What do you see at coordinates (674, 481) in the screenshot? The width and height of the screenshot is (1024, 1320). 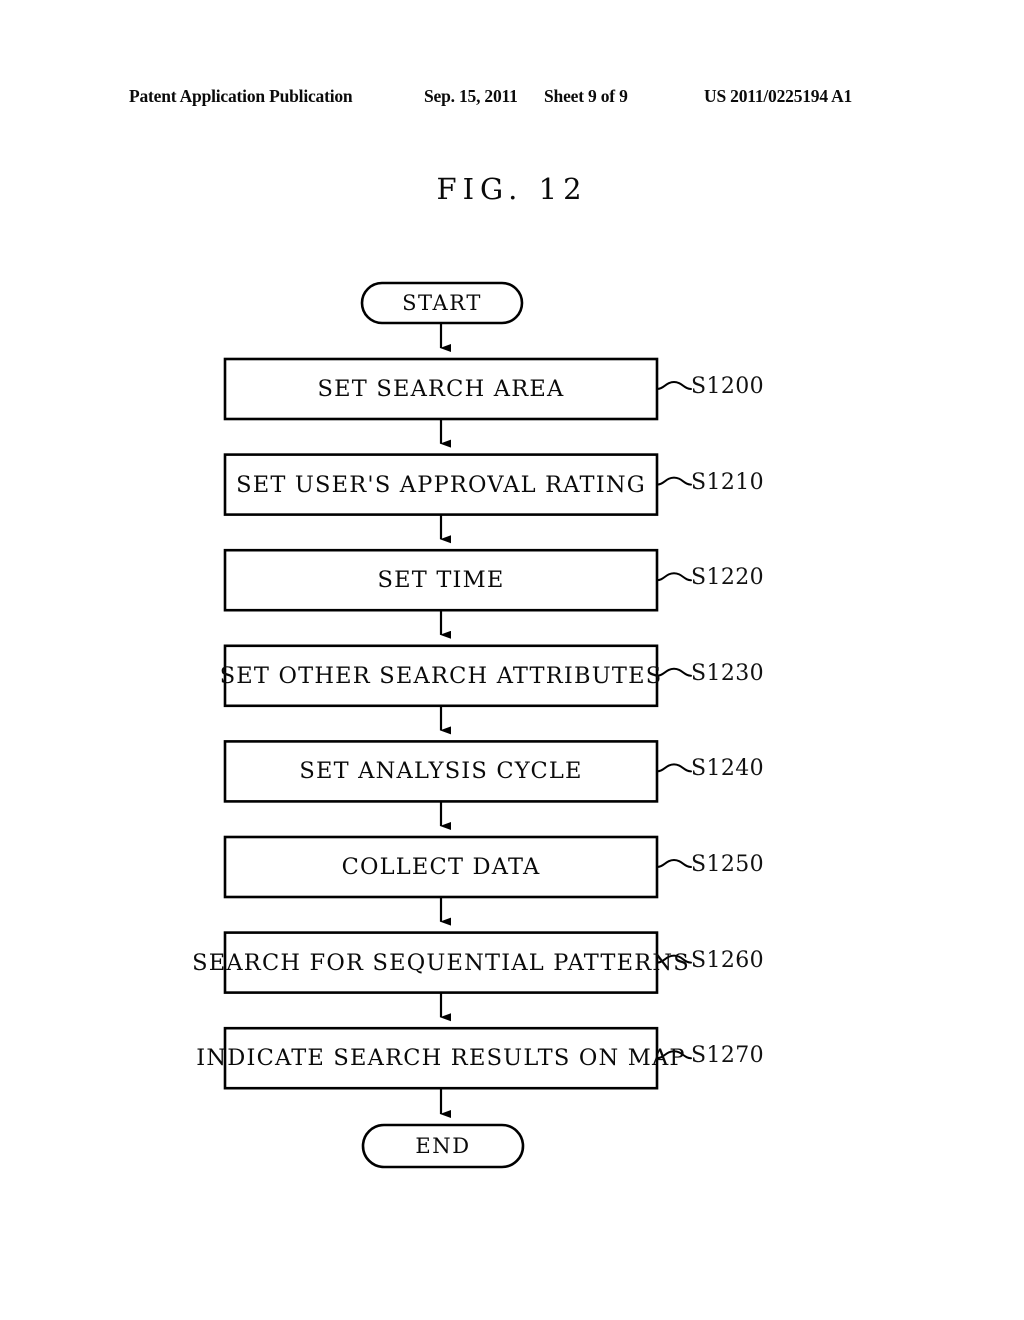 I see `leader-line-s1210` at bounding box center [674, 481].